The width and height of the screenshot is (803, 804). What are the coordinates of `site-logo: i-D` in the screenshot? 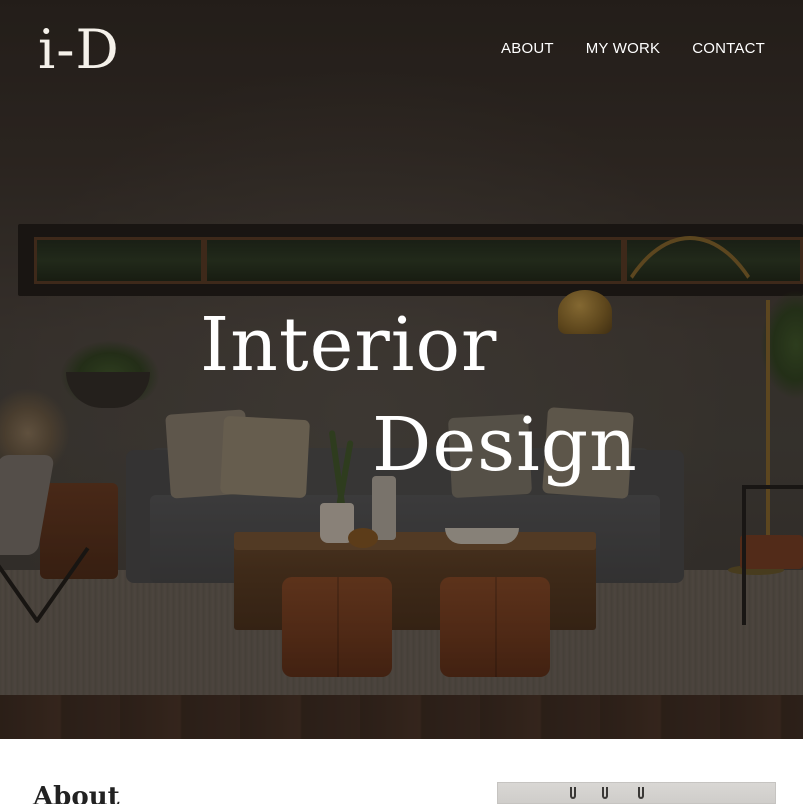 It's located at (79, 50).